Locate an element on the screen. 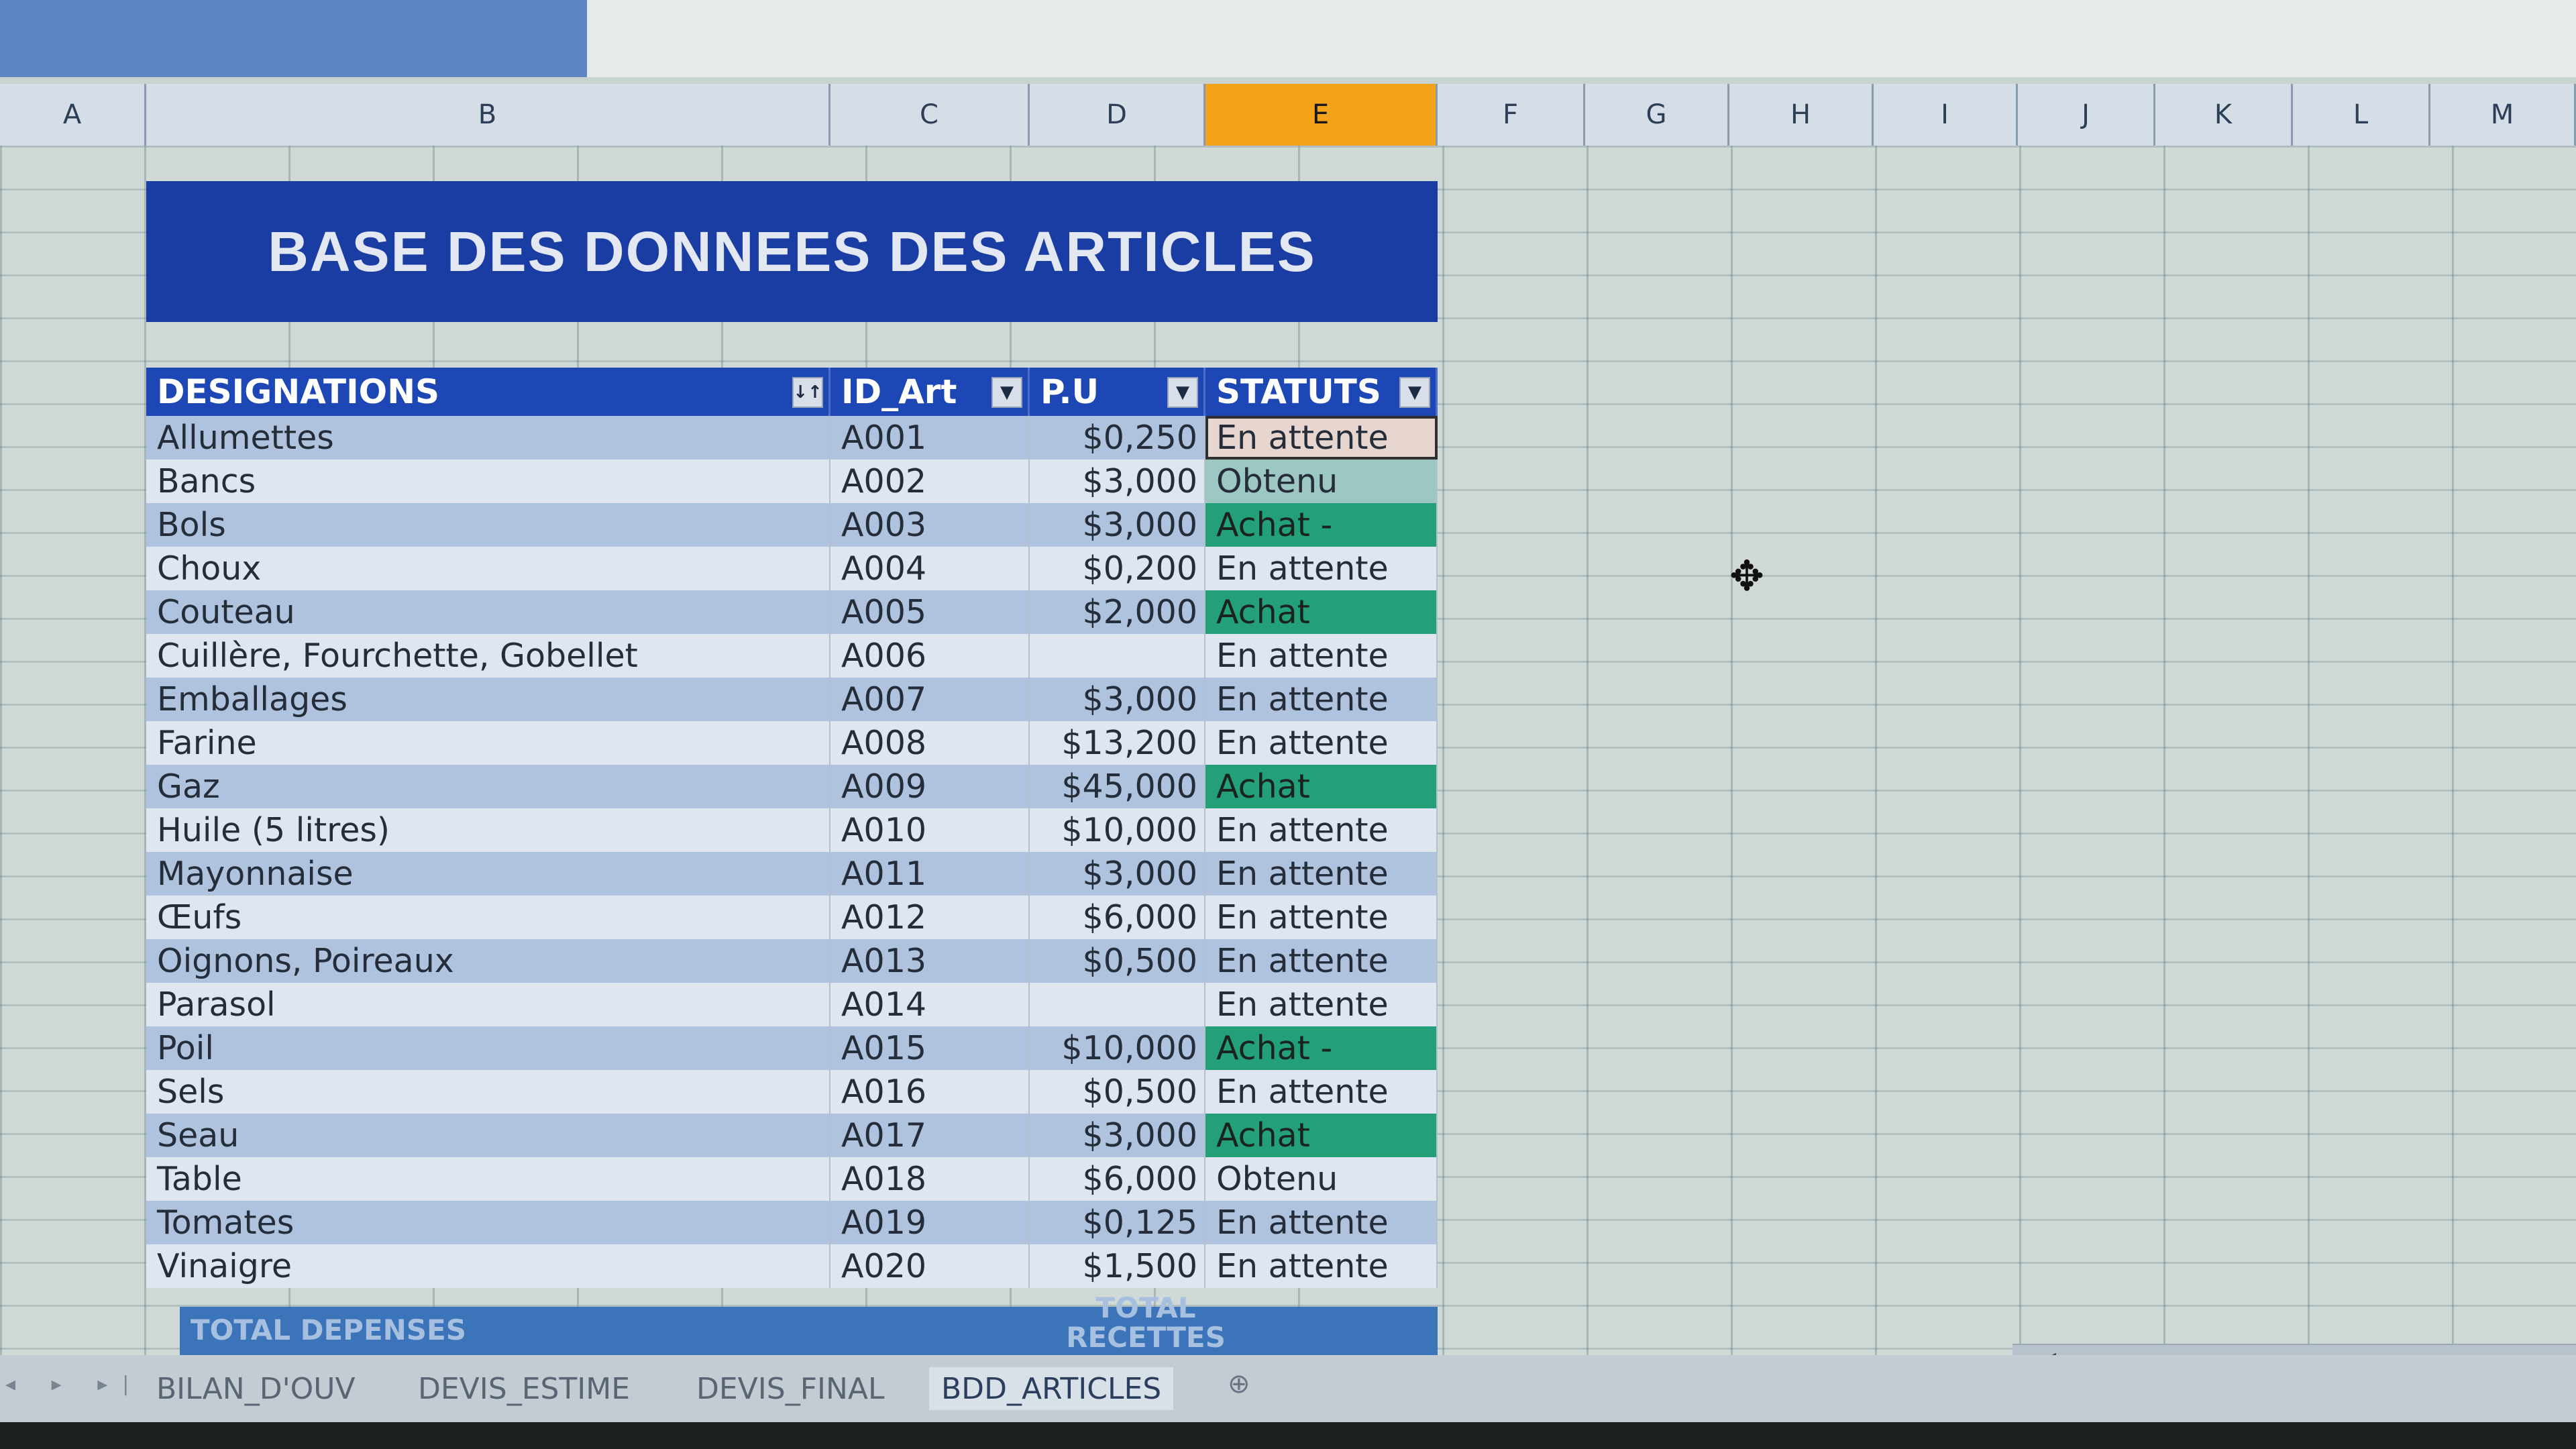 This screenshot has width=2576, height=1449. column-header-g: G is located at coordinates (1657, 115).